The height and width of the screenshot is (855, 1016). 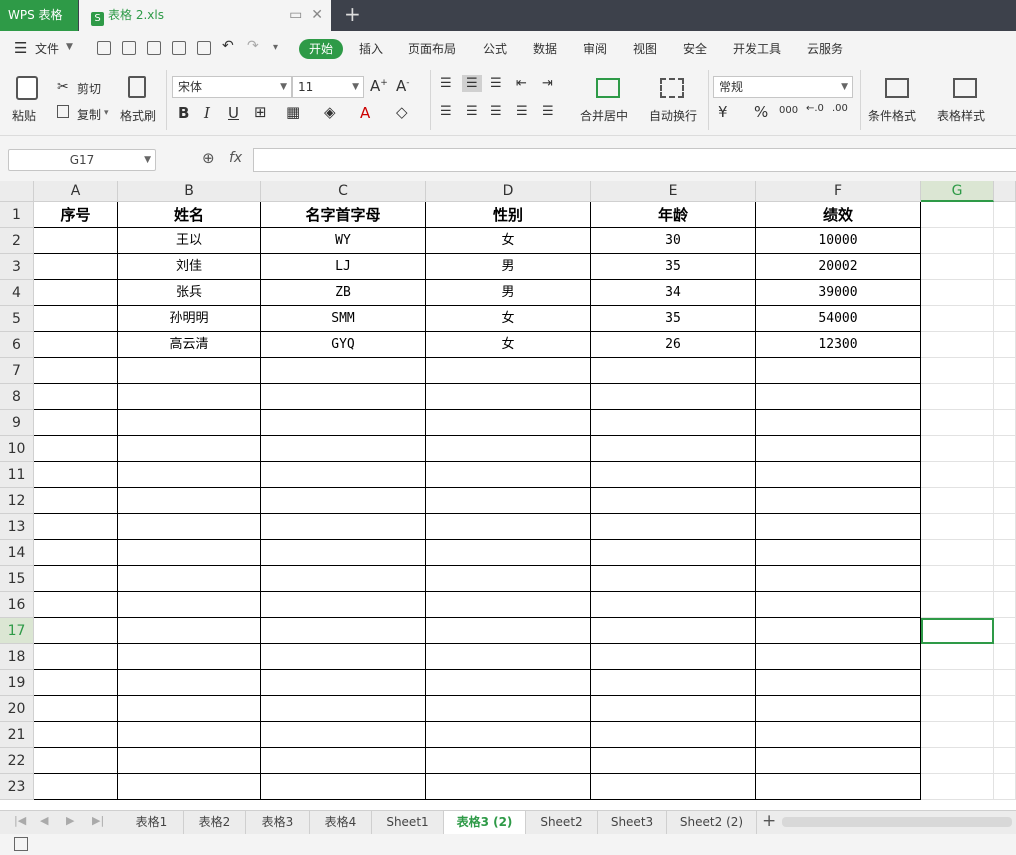 What do you see at coordinates (232, 87) in the screenshot?
I see `font-name-select: 宋体 ▼` at bounding box center [232, 87].